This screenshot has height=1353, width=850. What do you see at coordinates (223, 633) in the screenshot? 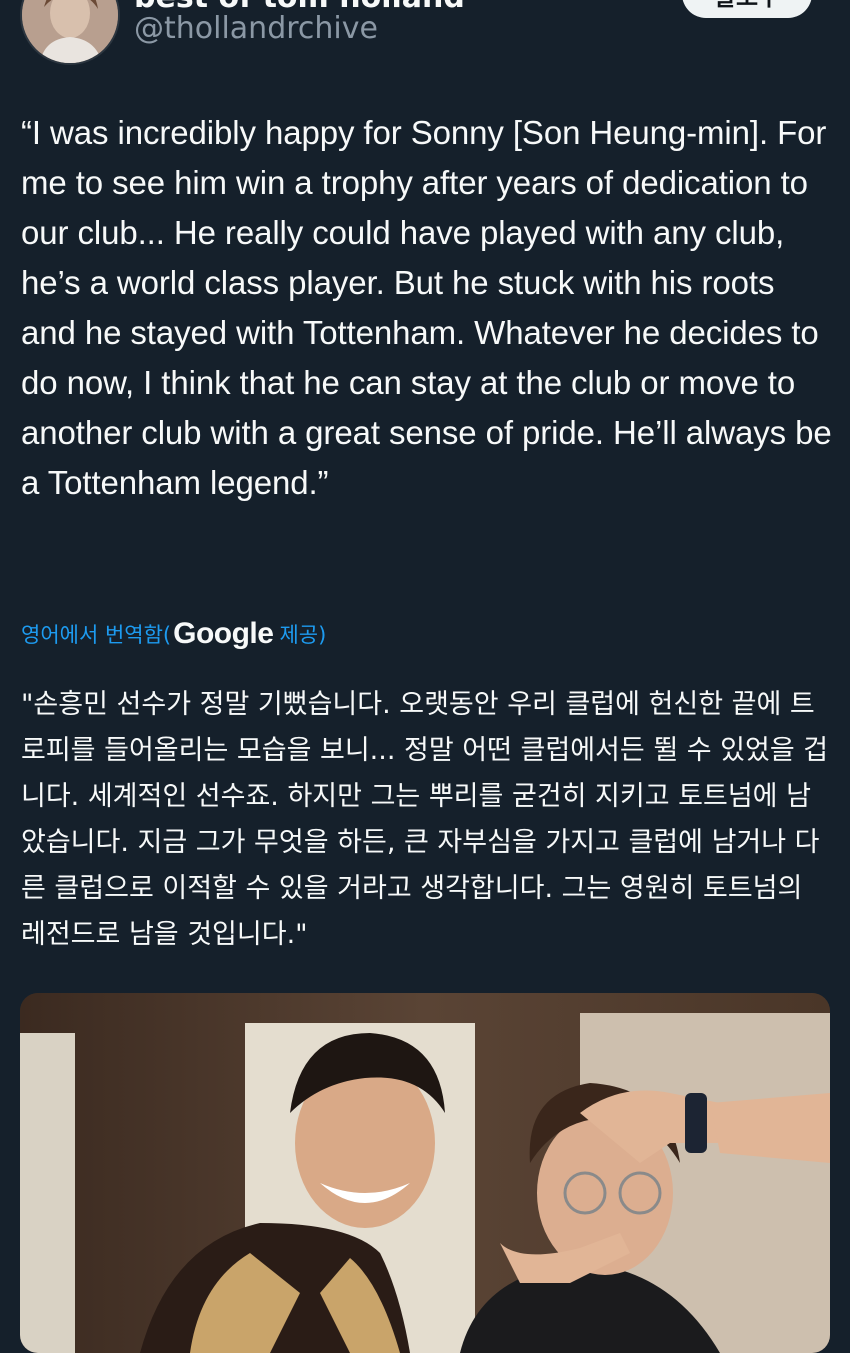
I see `google-logo: Google` at bounding box center [223, 633].